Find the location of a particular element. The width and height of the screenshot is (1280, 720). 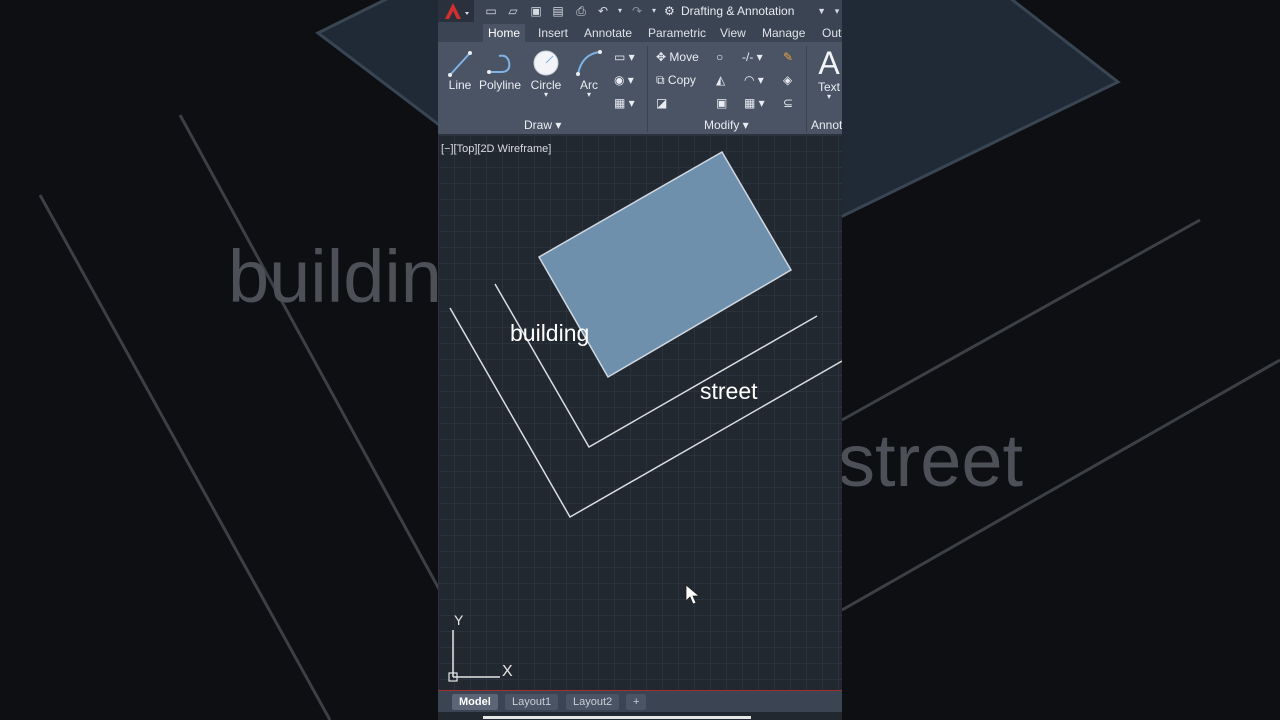

explode-icon: ◈ is located at coordinates (787, 80).